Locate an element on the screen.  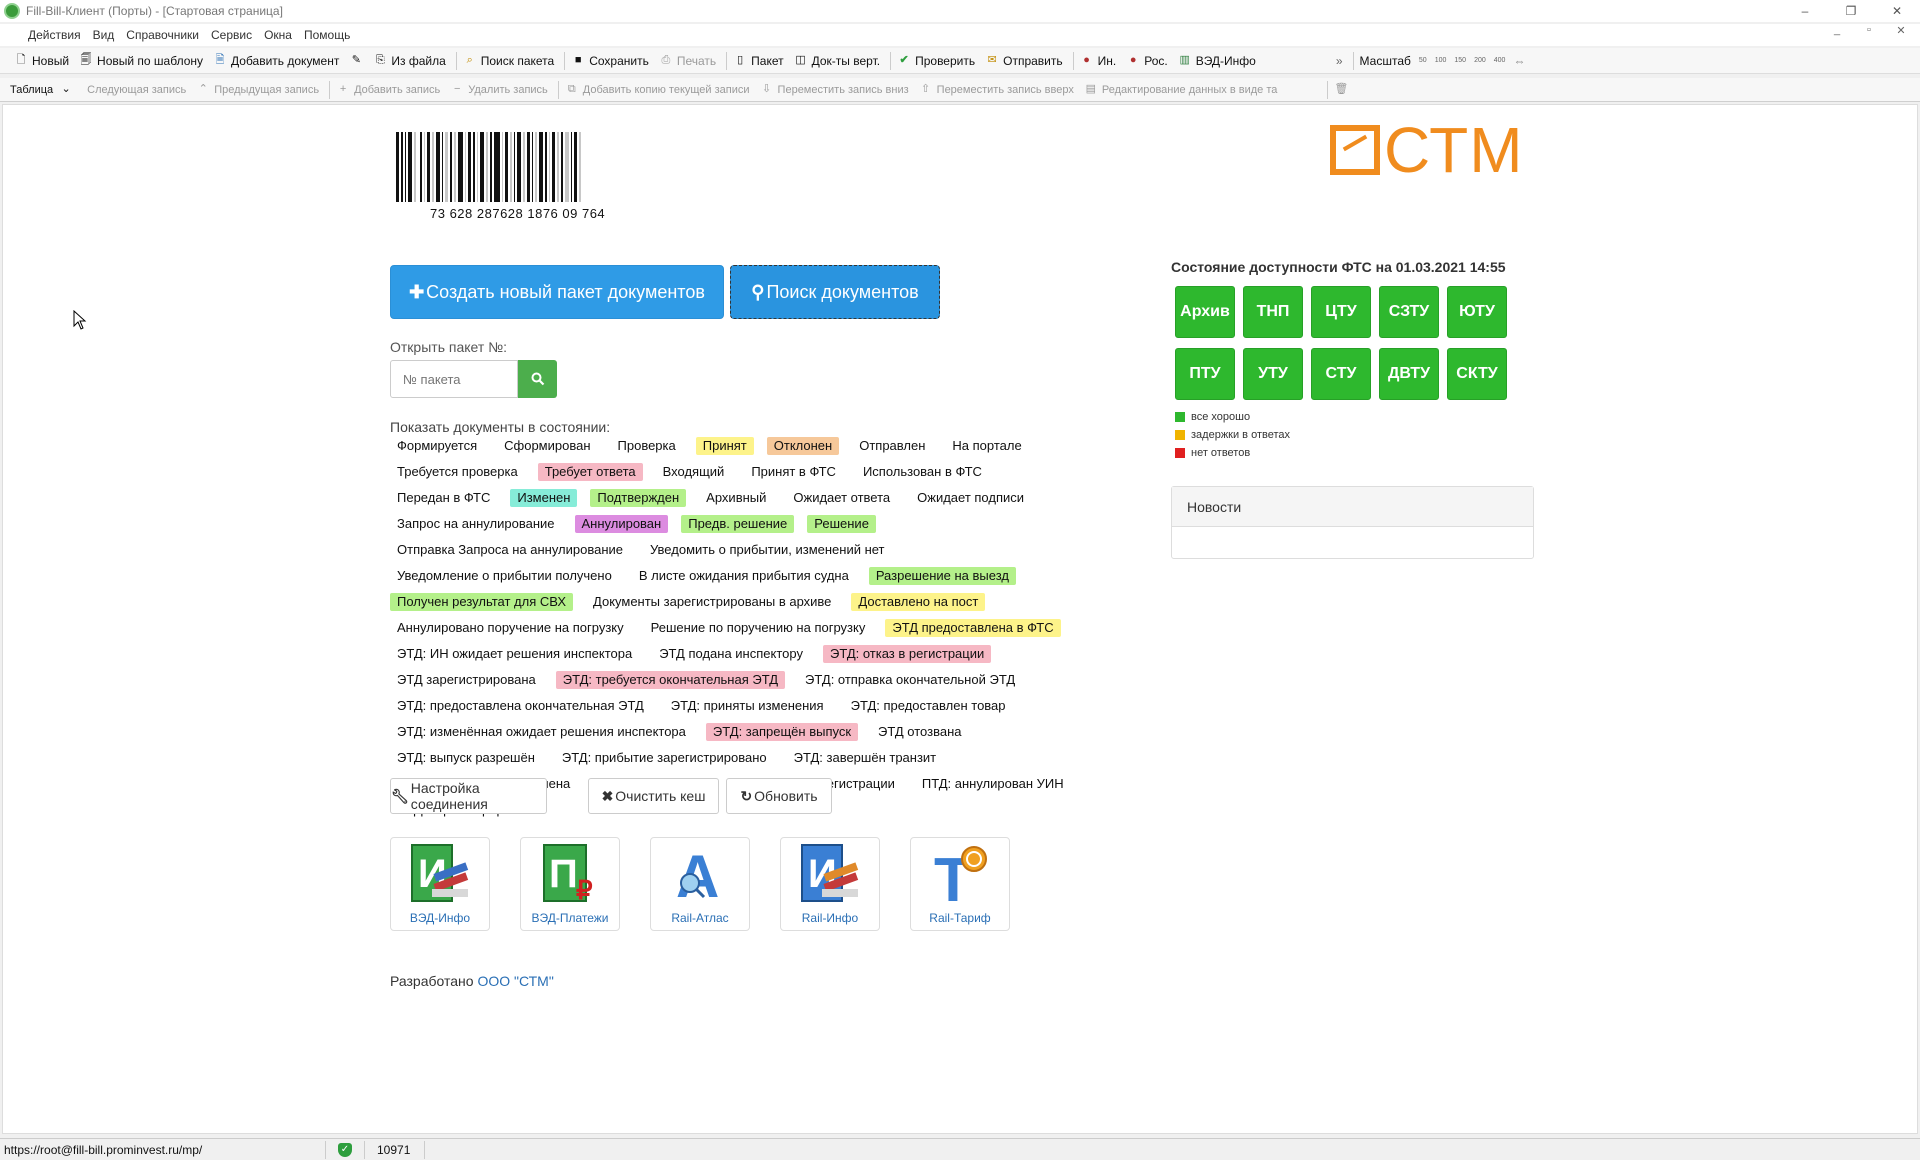
state-filter-tag: ЭТД: приняты изменения is located at coordinates (747, 706).